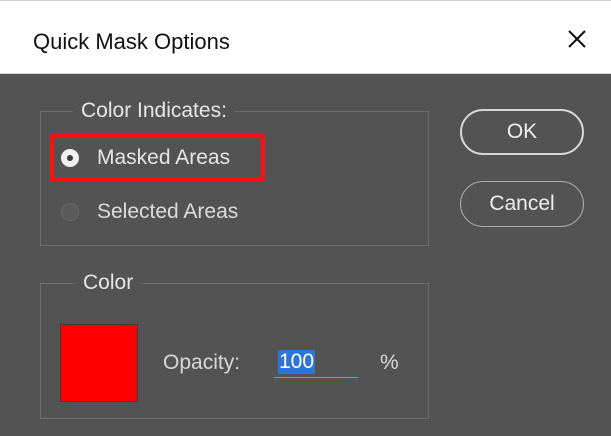 The height and width of the screenshot is (436, 611). What do you see at coordinates (154, 111) in the screenshot?
I see `color-indicates-legend: Color Indicates:` at bounding box center [154, 111].